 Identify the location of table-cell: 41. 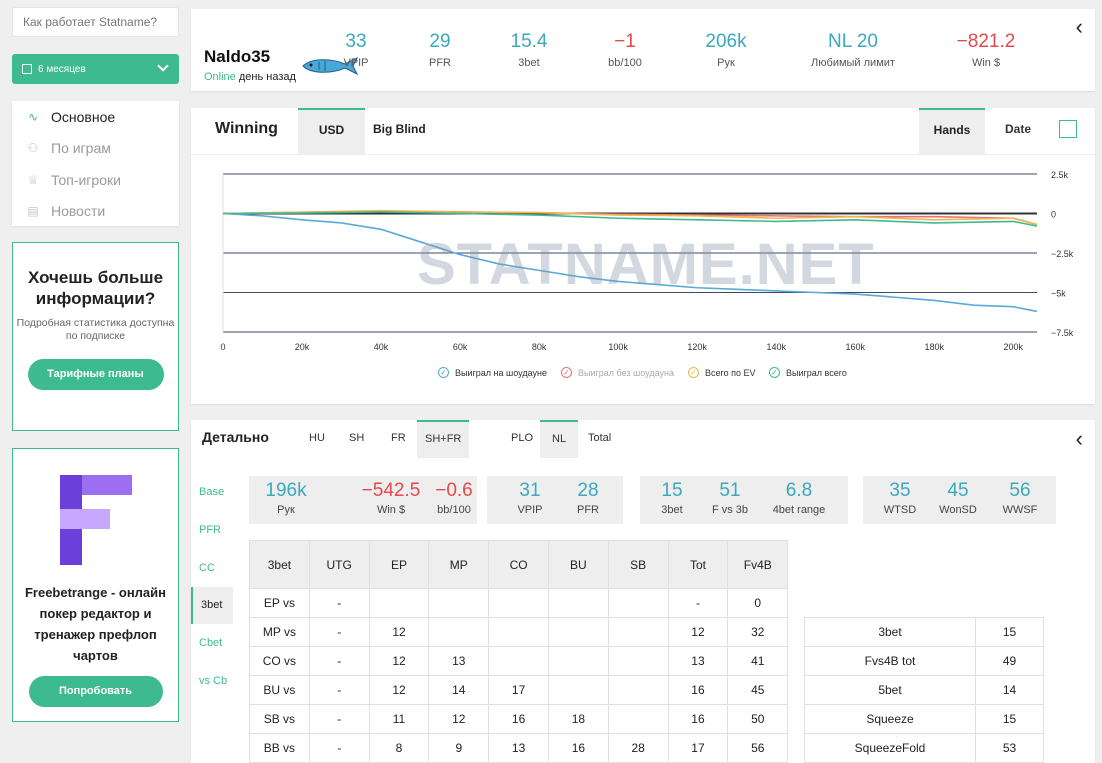
(758, 661).